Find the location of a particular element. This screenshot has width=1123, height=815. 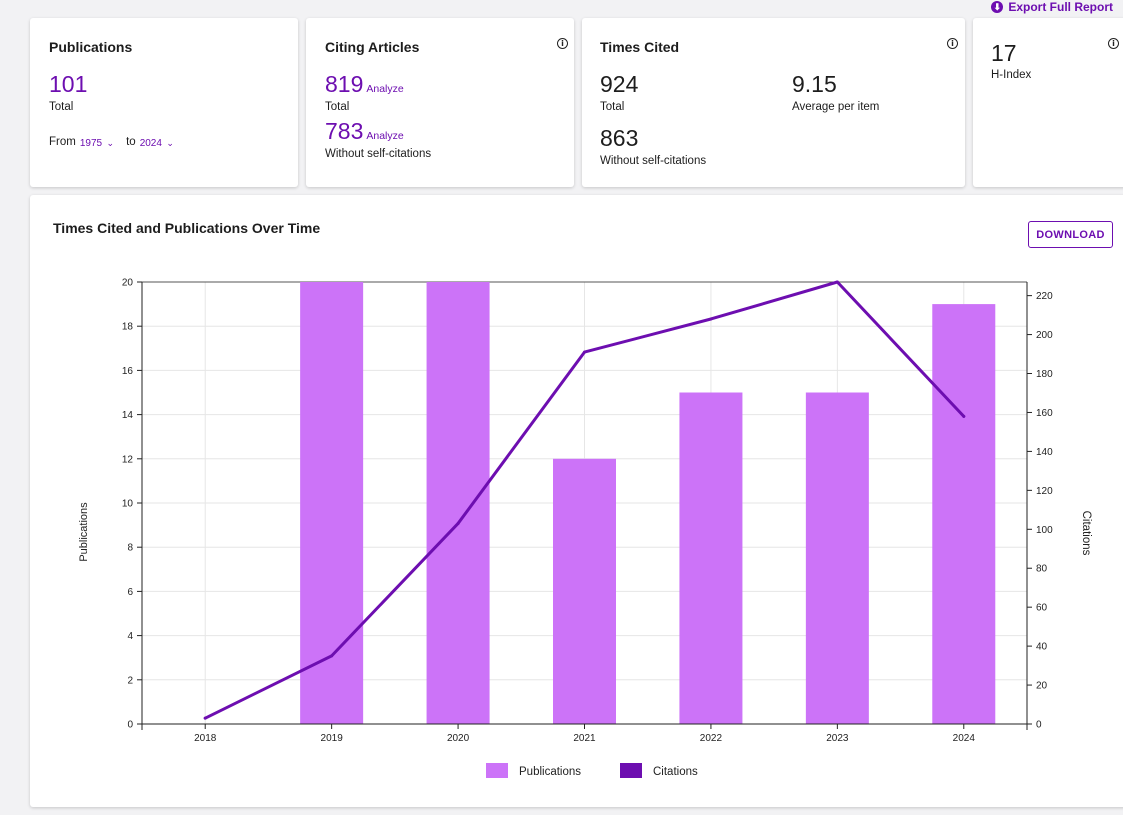

year-range: From 1975 ⌄ to 2024 ⌄ is located at coordinates (111, 142).